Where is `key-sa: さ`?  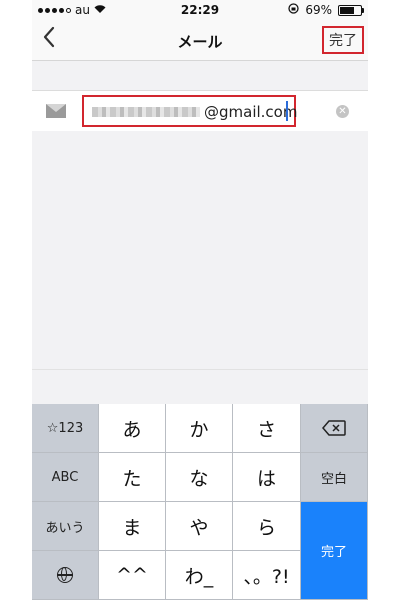 key-sa: さ is located at coordinates (267, 428).